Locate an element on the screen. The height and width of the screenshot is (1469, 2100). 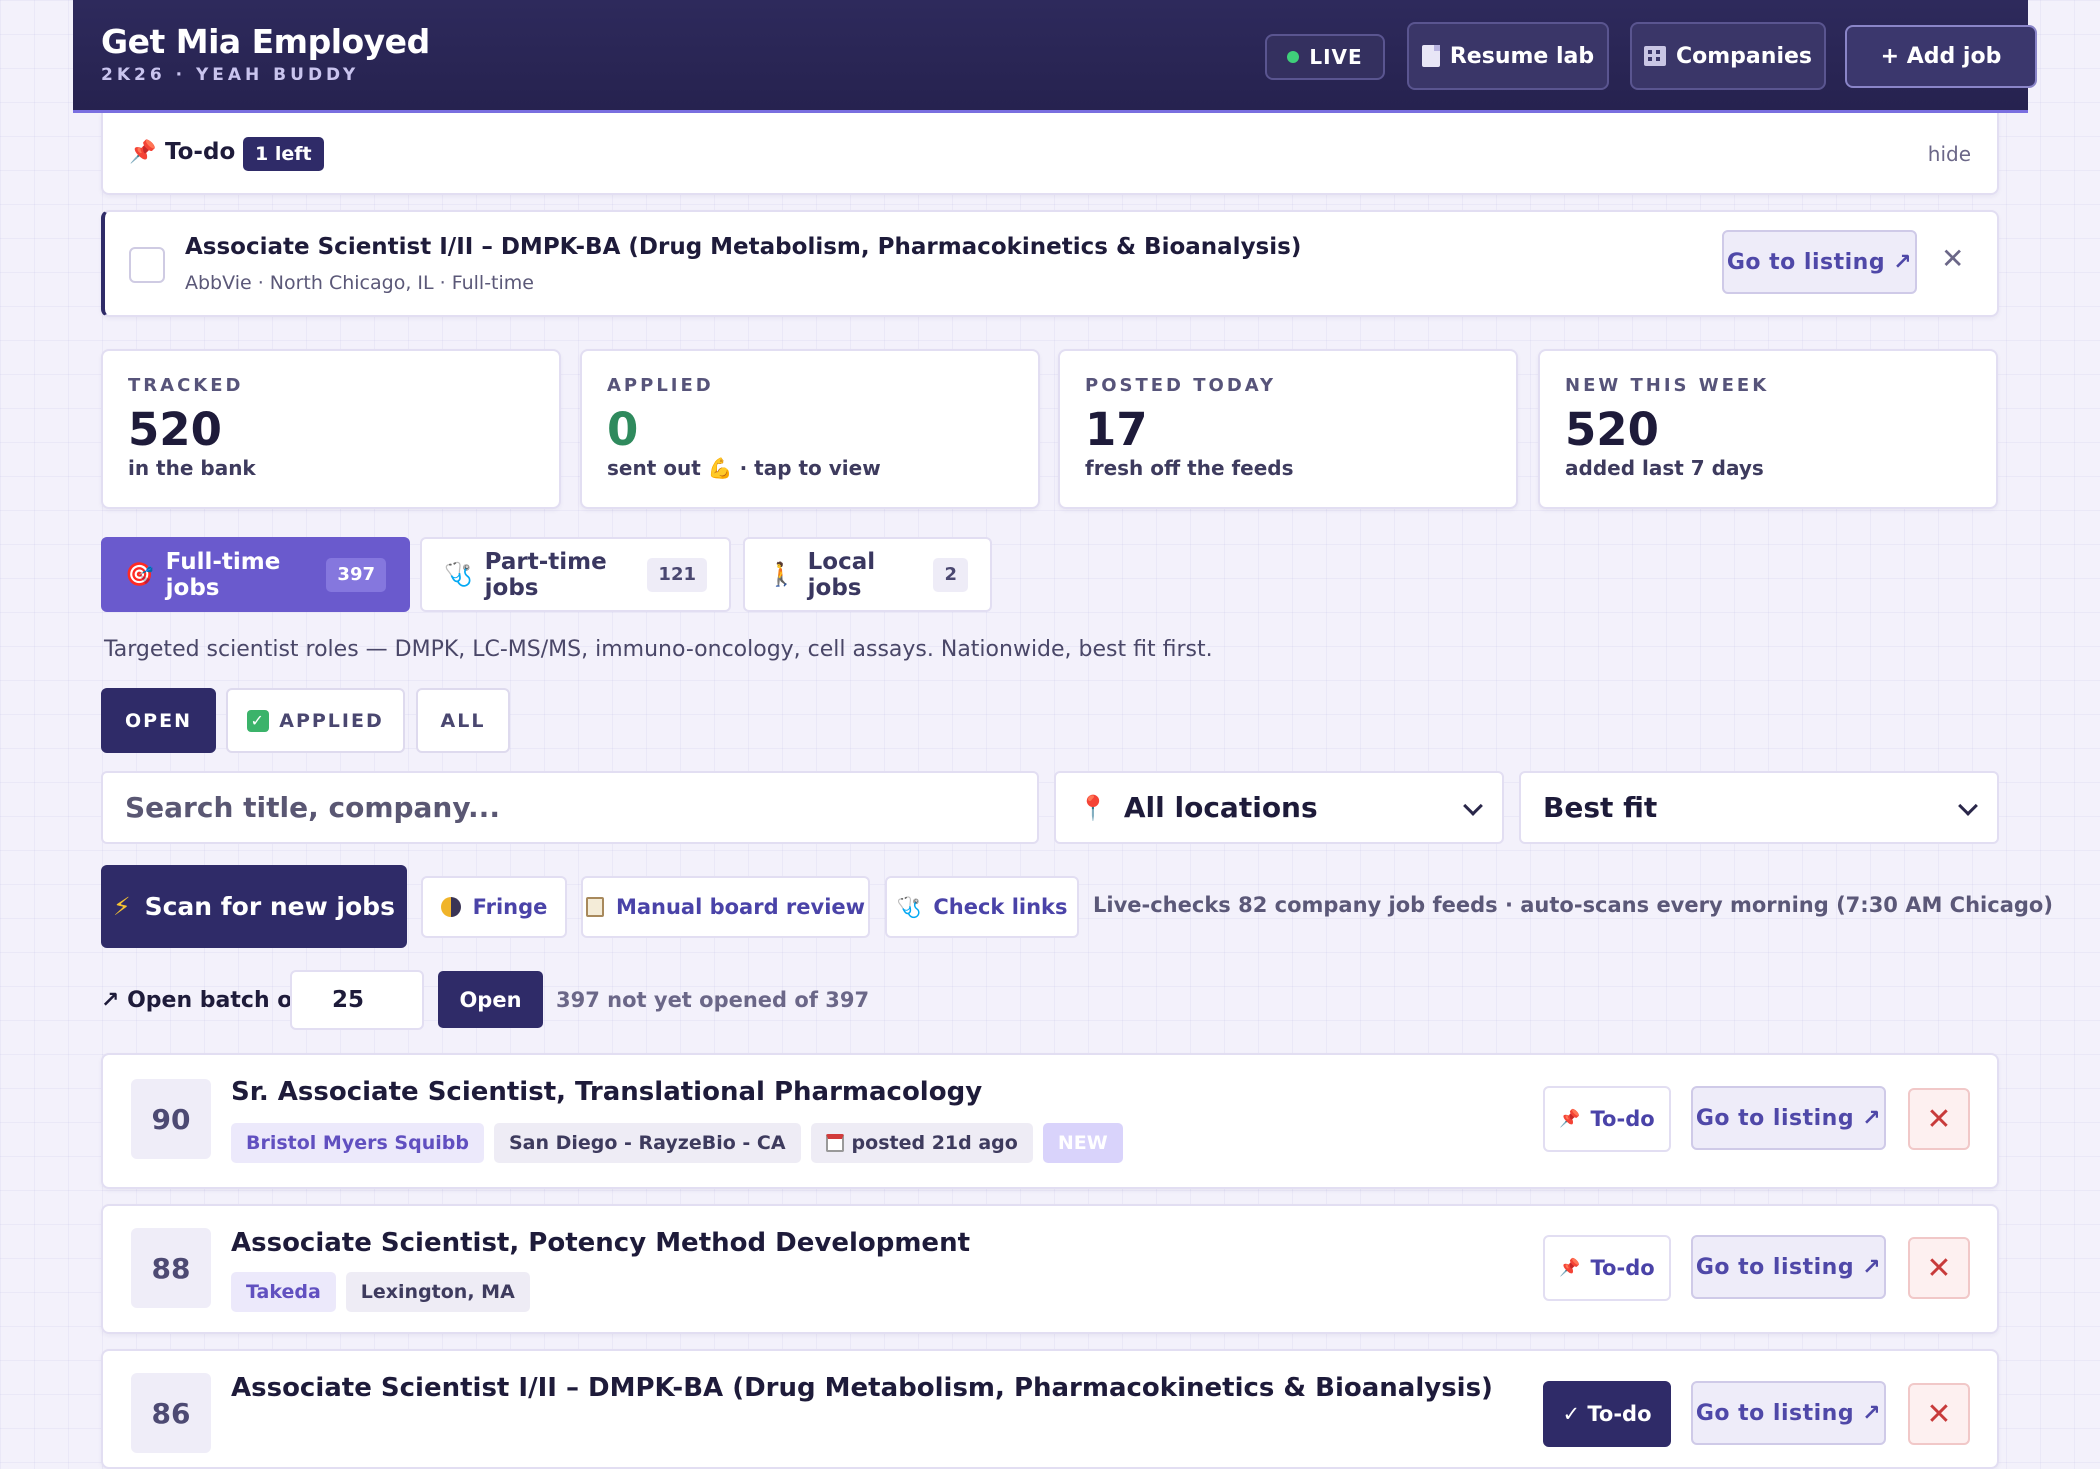
tab-label: Local jobs is located at coordinates (841, 574).